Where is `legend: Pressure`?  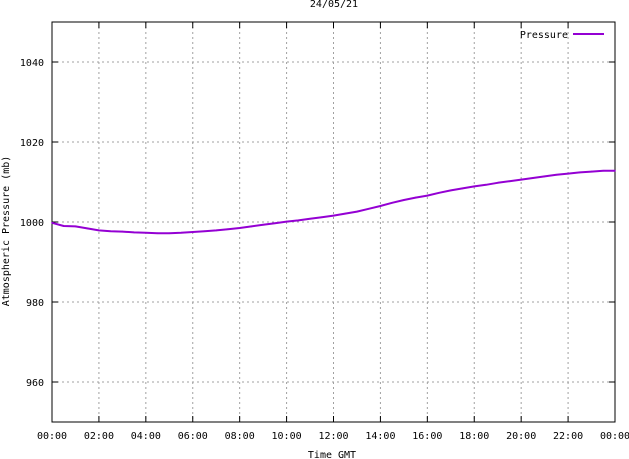
legend: Pressure is located at coordinates (562, 35).